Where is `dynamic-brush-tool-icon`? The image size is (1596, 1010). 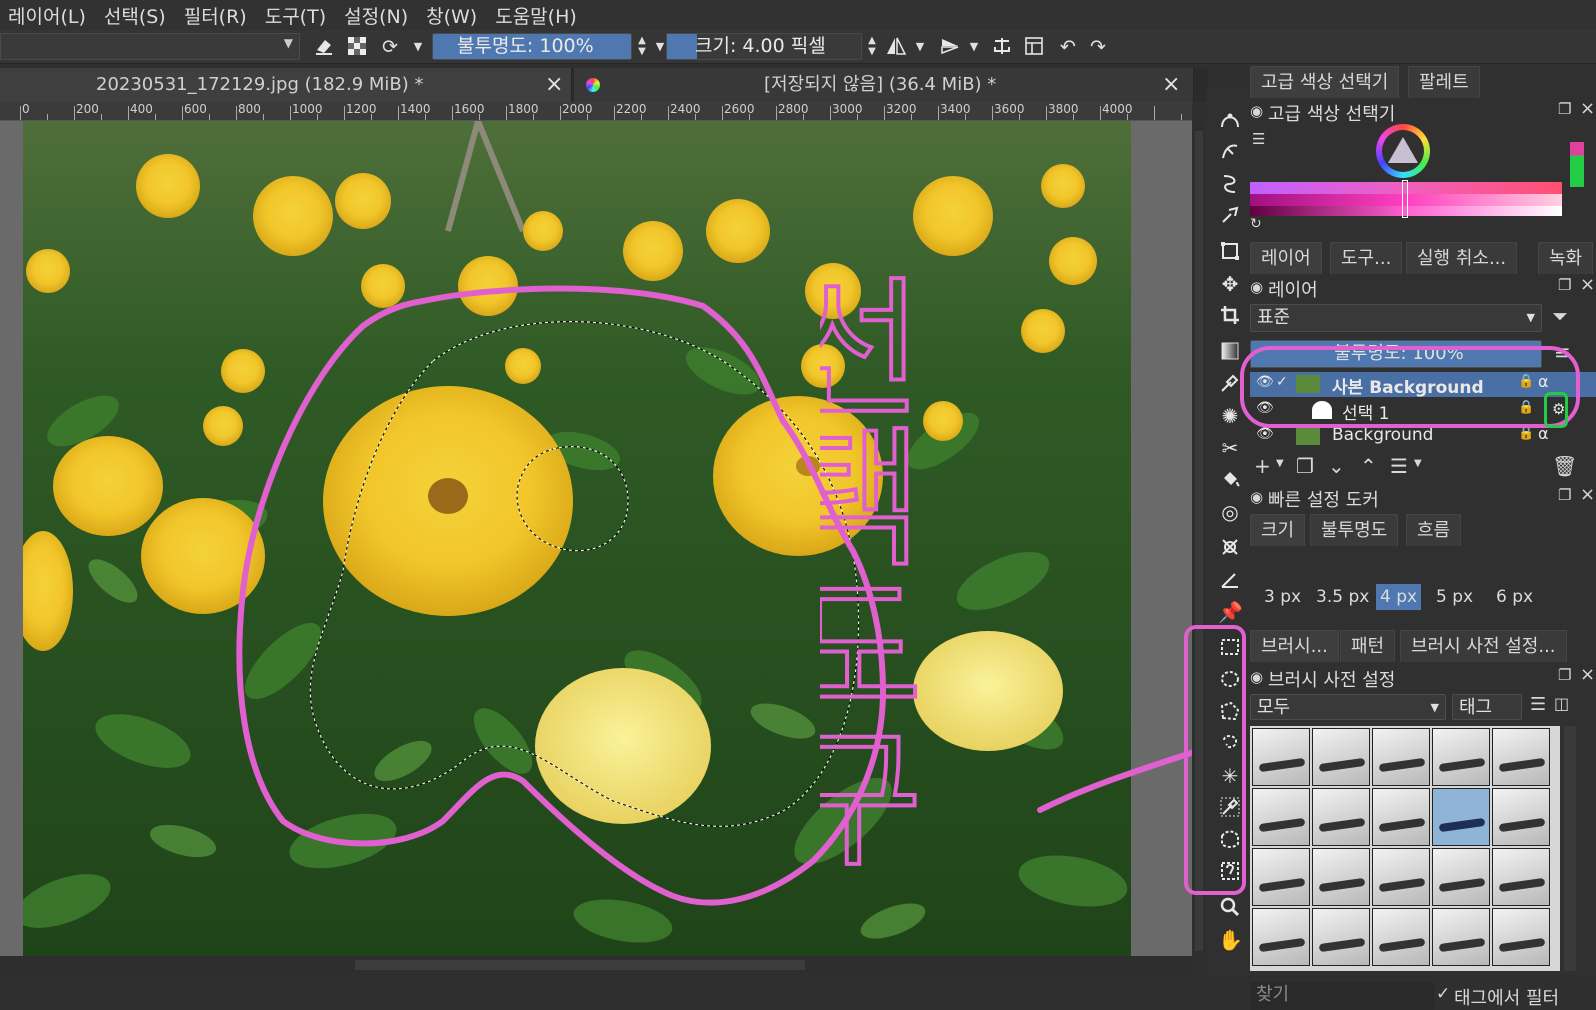 dynamic-brush-tool-icon is located at coordinates (1230, 184).